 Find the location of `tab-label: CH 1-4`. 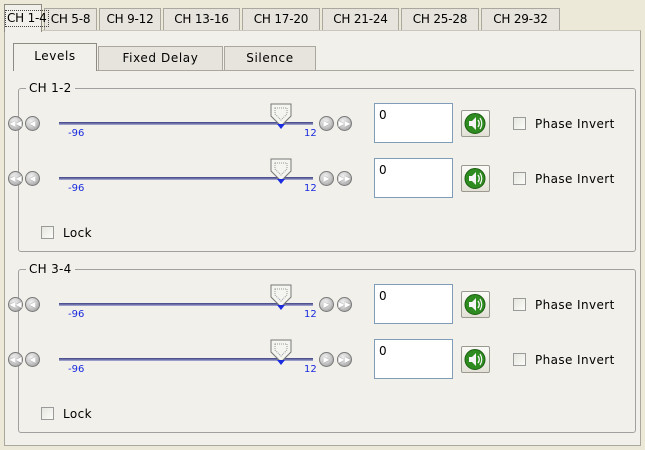

tab-label: CH 1-4 is located at coordinates (27, 18).